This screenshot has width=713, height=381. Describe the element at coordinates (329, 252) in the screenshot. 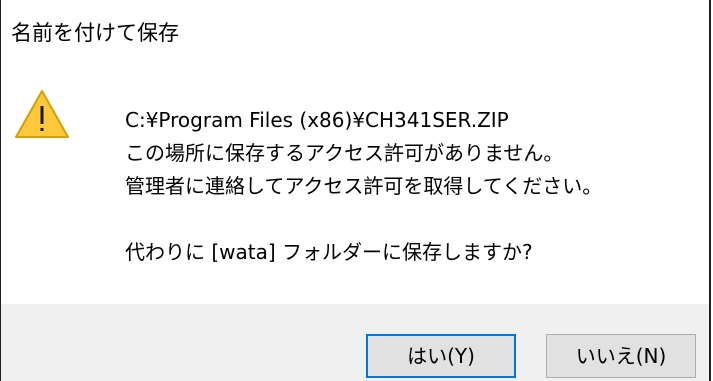

I see `save-instead-question: 代わりに [wata] フォルダーに保存しますか?` at that location.